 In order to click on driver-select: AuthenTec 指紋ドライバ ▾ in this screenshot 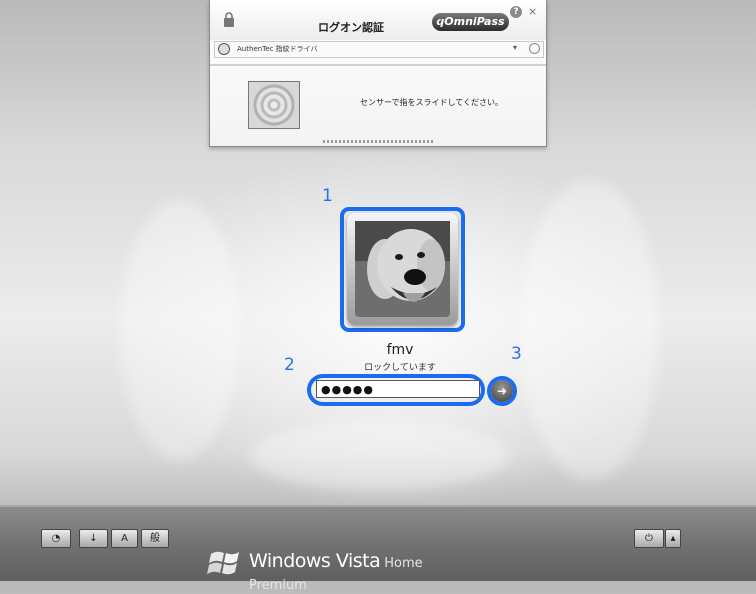, I will do `click(379, 49)`.